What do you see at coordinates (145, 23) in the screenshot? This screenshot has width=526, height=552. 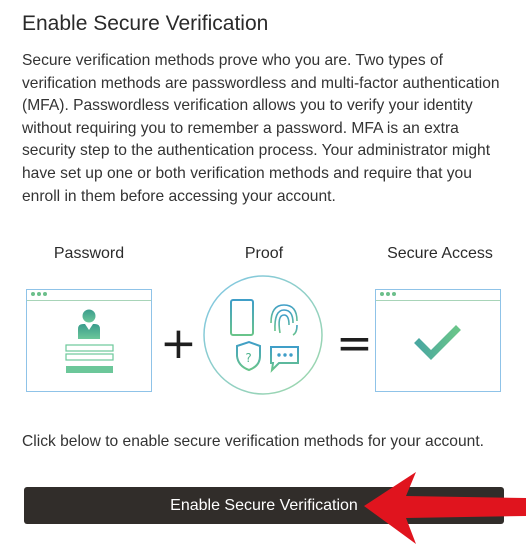 I see `page-title: Enable Secure Verification` at bounding box center [145, 23].